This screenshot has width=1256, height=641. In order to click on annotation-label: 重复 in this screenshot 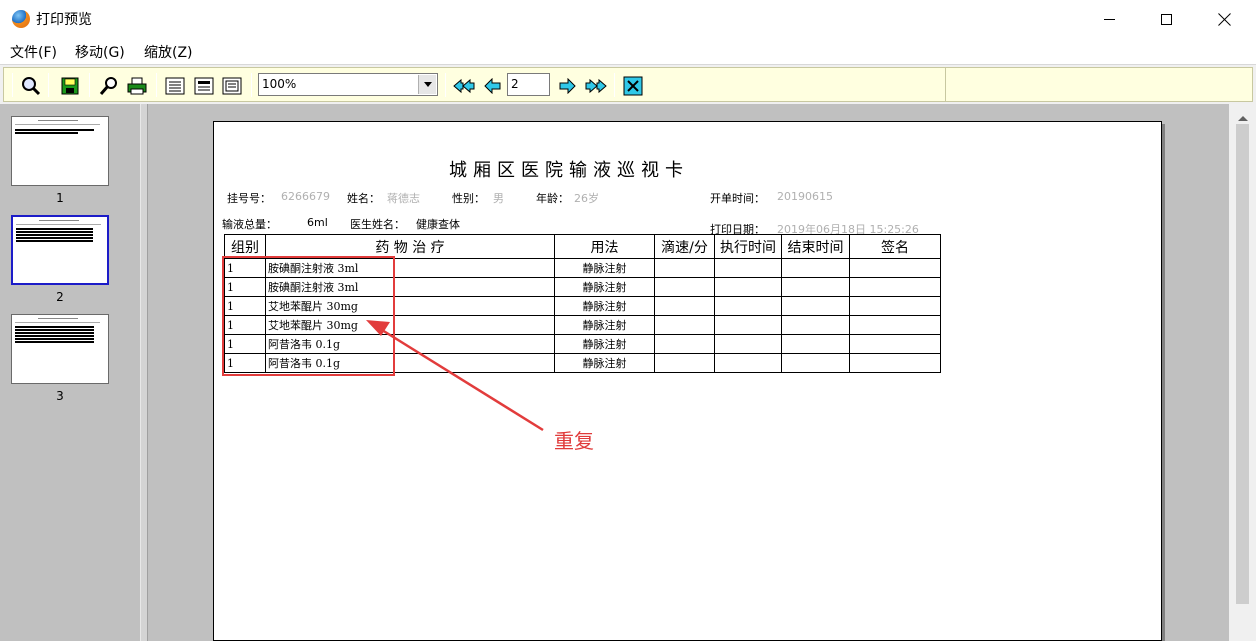, I will do `click(574, 441)`.